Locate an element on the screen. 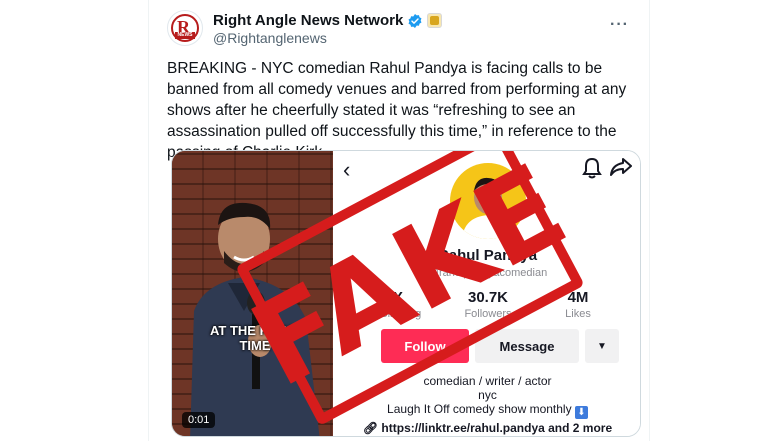 The image size is (784, 441). bell-icon is located at coordinates (592, 168).